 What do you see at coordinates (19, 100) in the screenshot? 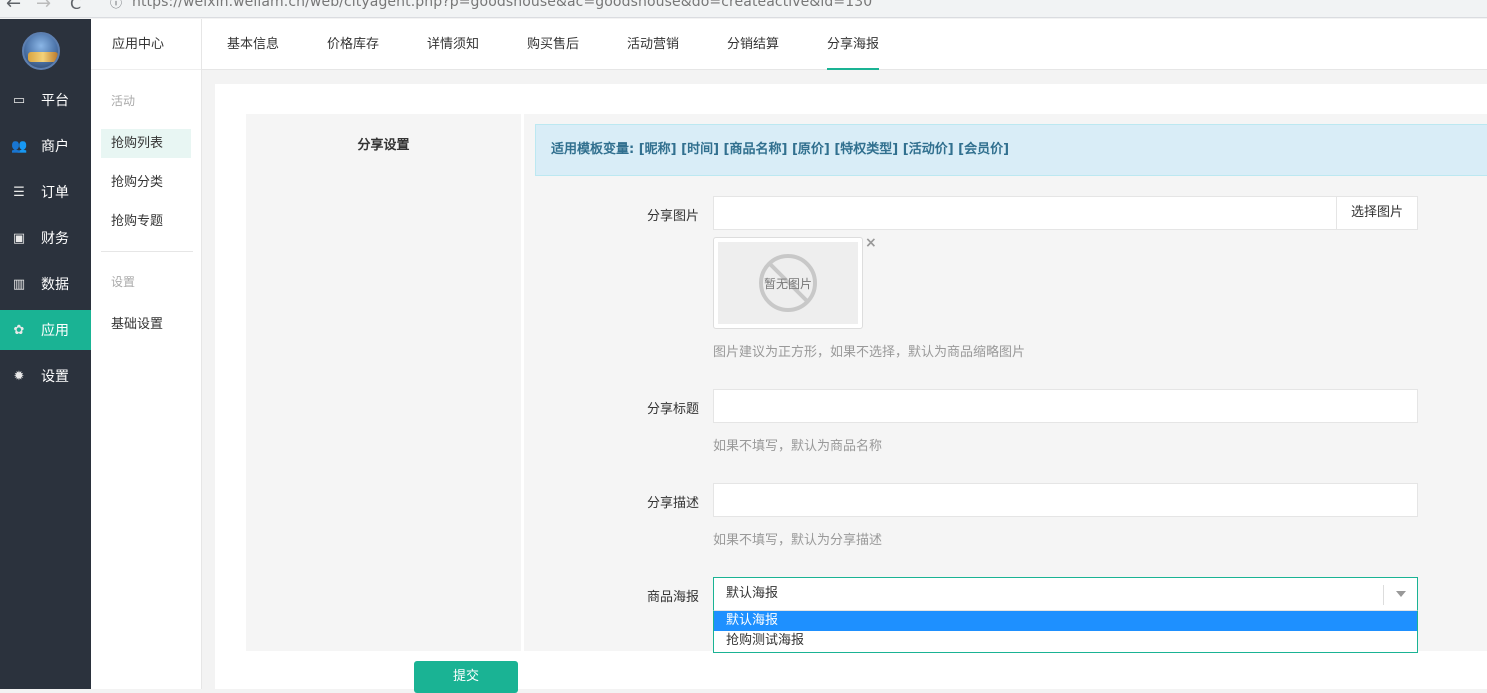
I see `monitor-icon: ▭` at bounding box center [19, 100].